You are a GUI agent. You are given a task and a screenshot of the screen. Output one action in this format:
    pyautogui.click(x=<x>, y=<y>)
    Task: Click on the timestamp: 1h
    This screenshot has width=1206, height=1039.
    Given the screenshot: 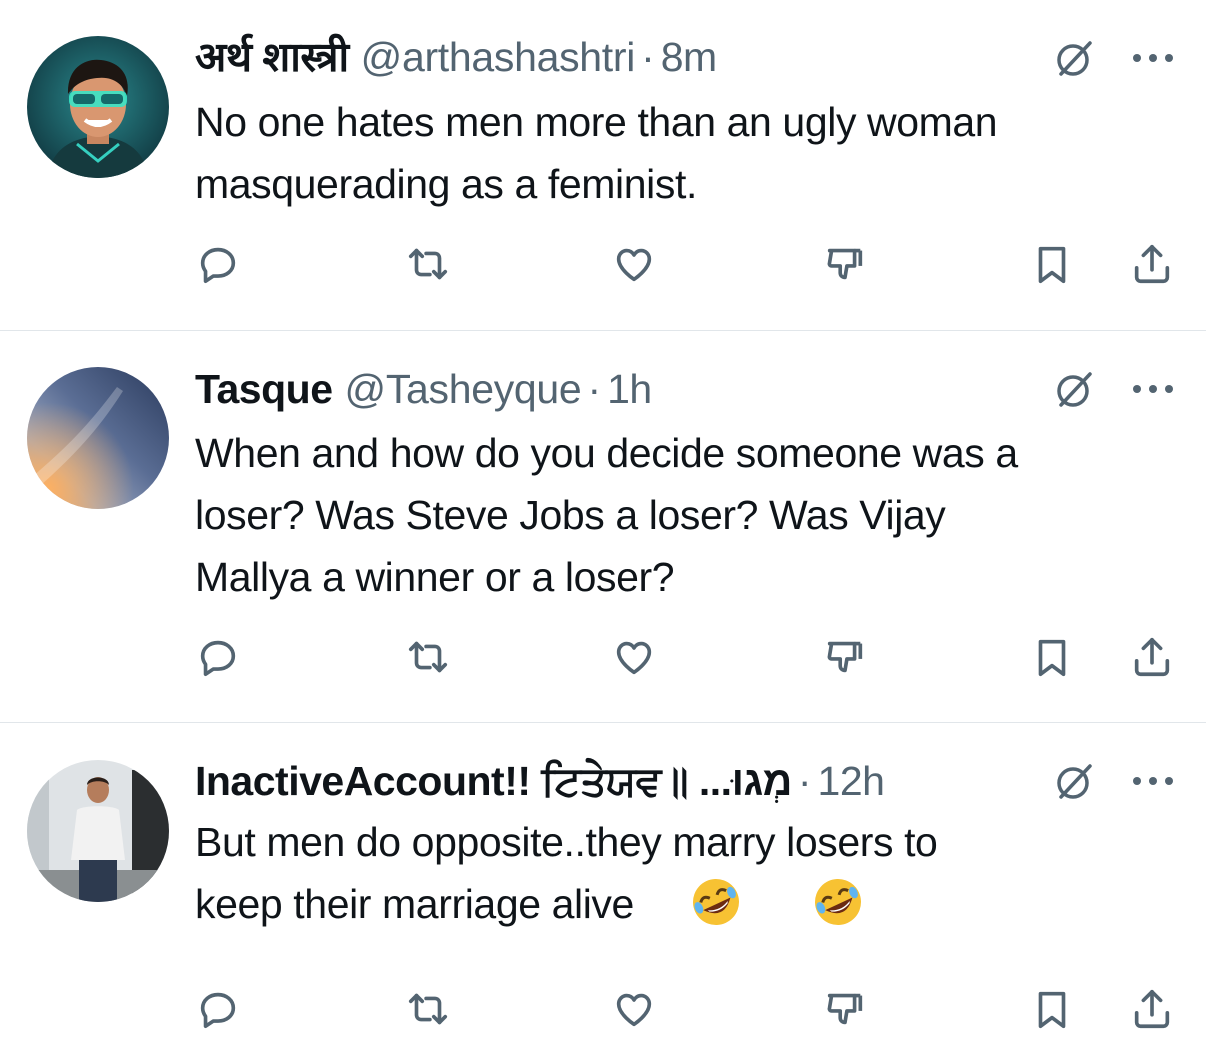 What is the action you would take?
    pyautogui.click(x=629, y=389)
    